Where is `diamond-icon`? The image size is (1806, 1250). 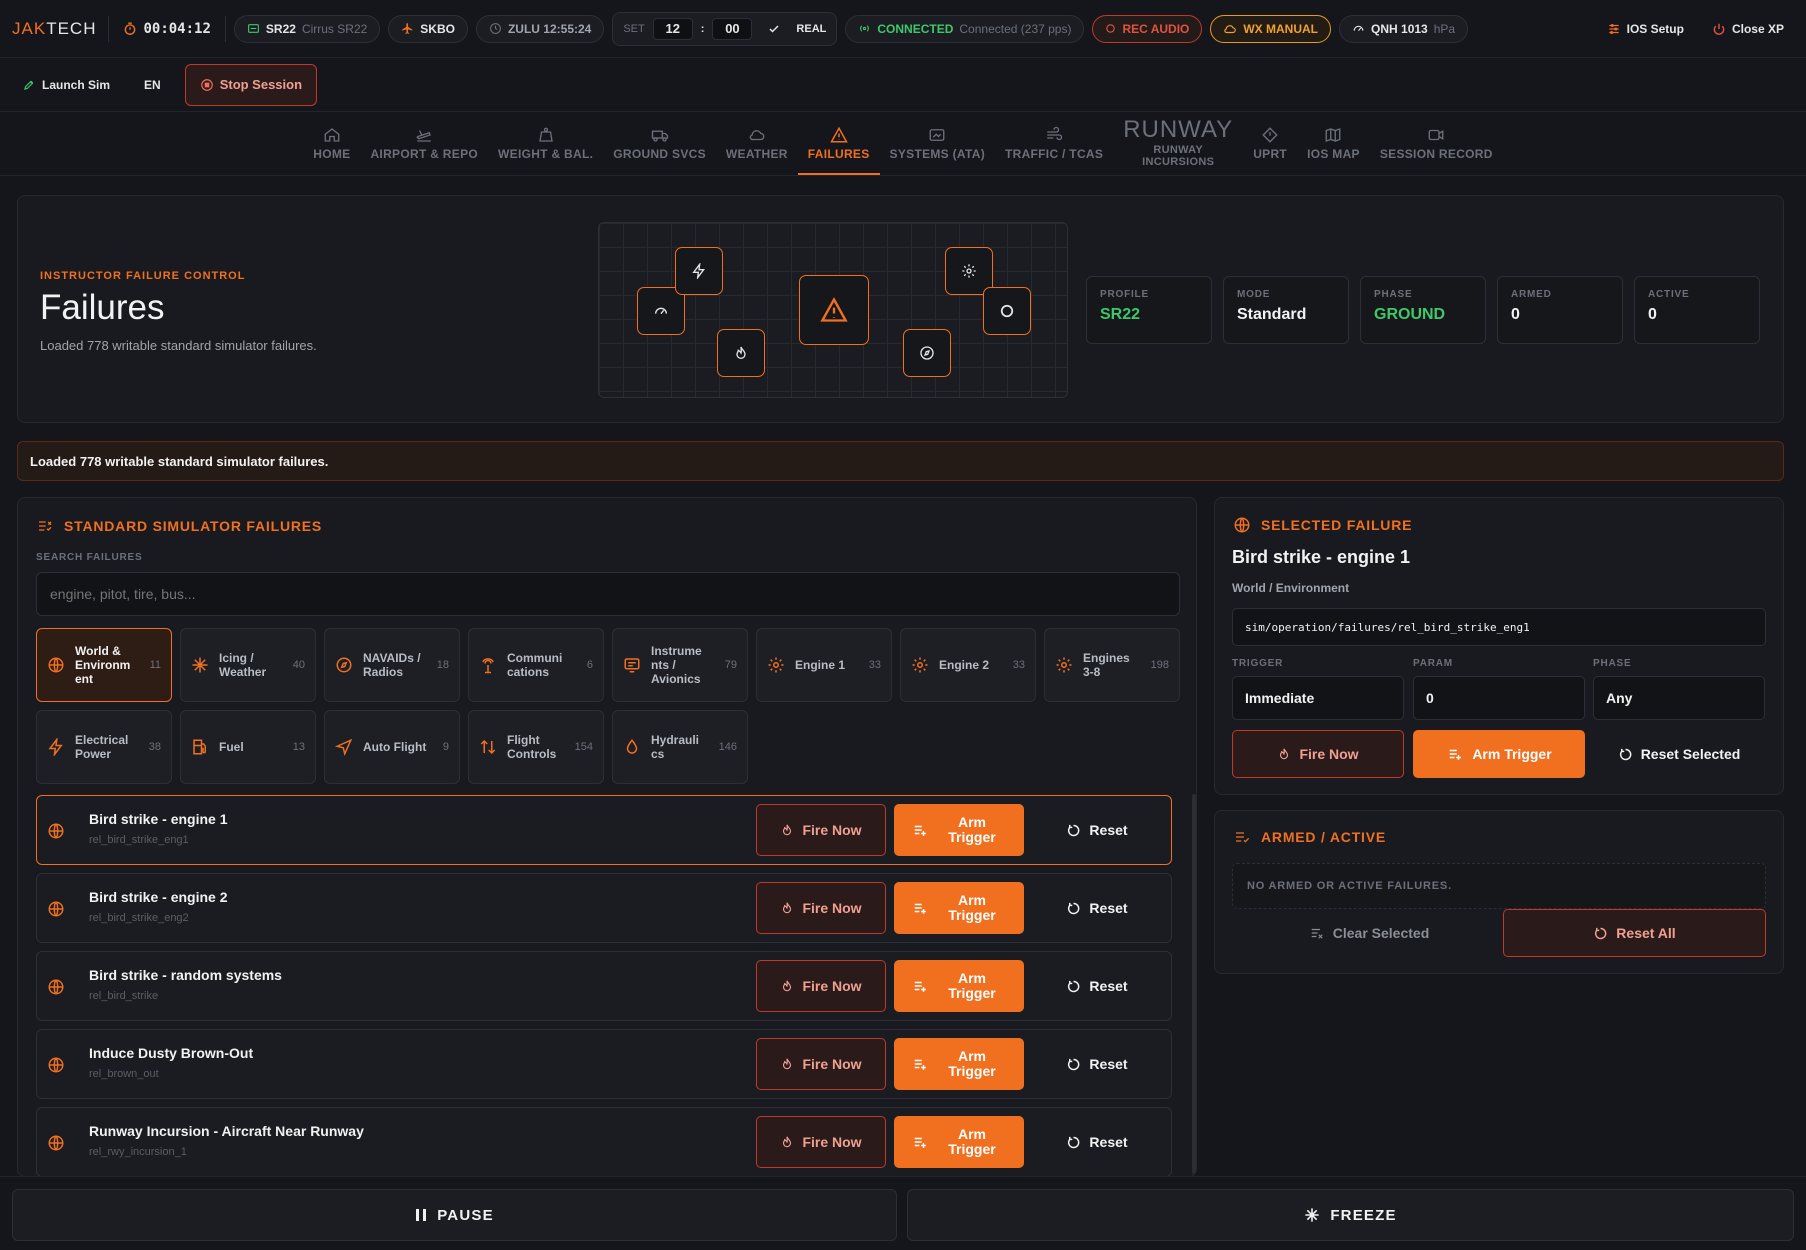 diamond-icon is located at coordinates (1270, 135).